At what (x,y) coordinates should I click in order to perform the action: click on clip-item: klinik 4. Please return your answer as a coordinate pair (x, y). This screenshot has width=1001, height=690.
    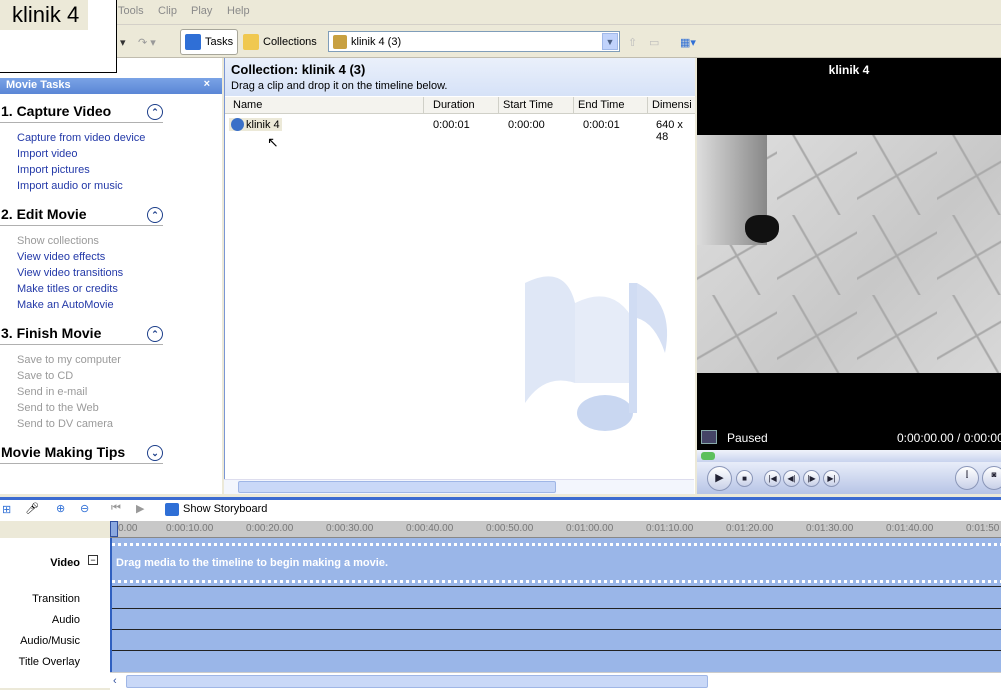
    Looking at the image, I should click on (255, 124).